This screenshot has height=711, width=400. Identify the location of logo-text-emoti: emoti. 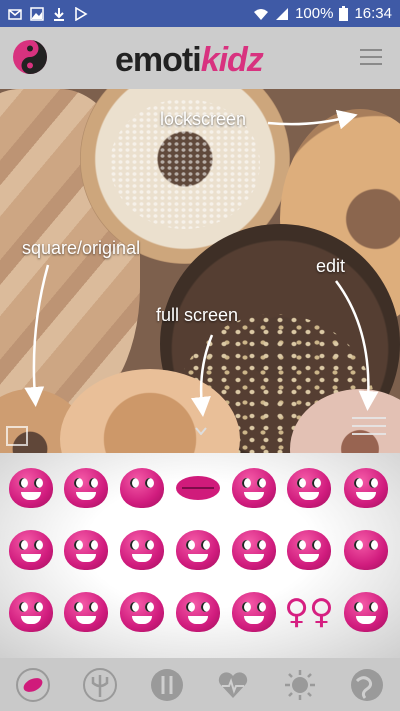
(158, 60).